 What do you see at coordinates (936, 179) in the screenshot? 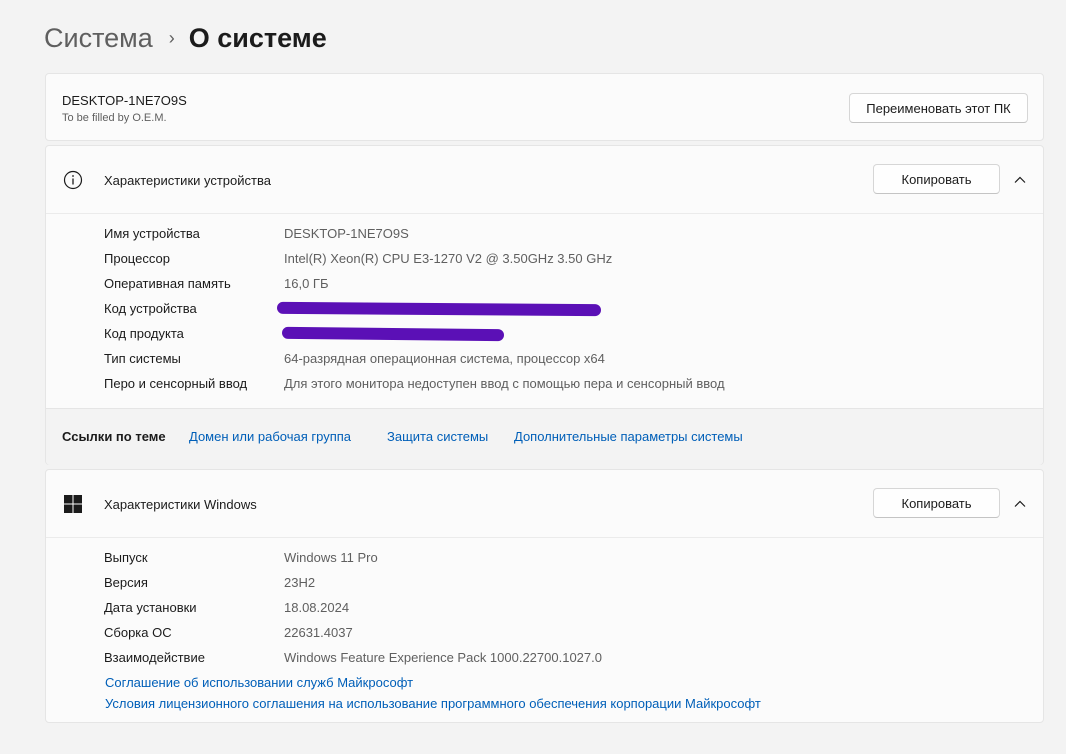
I see `copy-device-specs-button: Копировать` at bounding box center [936, 179].